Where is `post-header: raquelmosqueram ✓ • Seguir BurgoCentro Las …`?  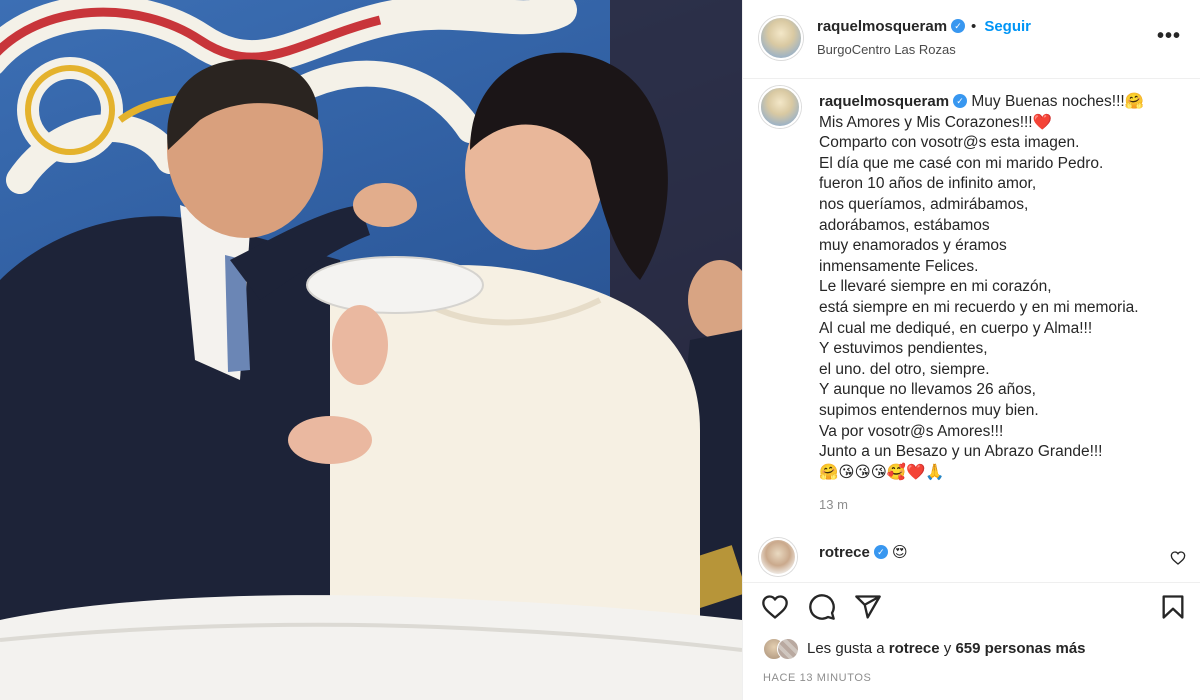
post-header: raquelmosqueram ✓ • Seguir BurgoCentro Las … is located at coordinates (971, 39).